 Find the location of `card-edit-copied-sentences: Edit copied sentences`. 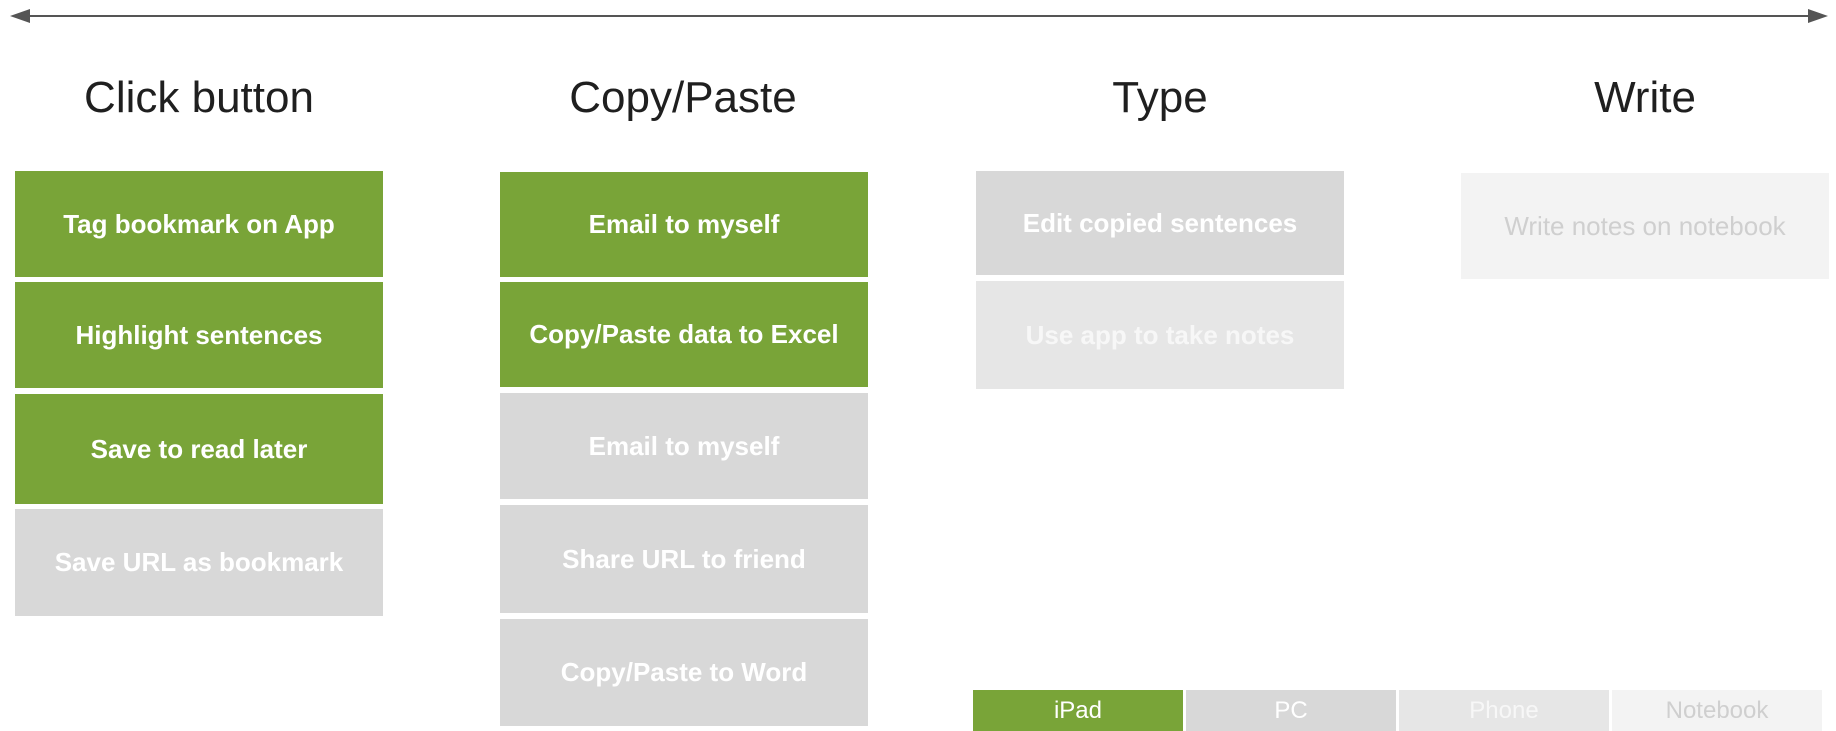

card-edit-copied-sentences: Edit copied sentences is located at coordinates (1160, 223).